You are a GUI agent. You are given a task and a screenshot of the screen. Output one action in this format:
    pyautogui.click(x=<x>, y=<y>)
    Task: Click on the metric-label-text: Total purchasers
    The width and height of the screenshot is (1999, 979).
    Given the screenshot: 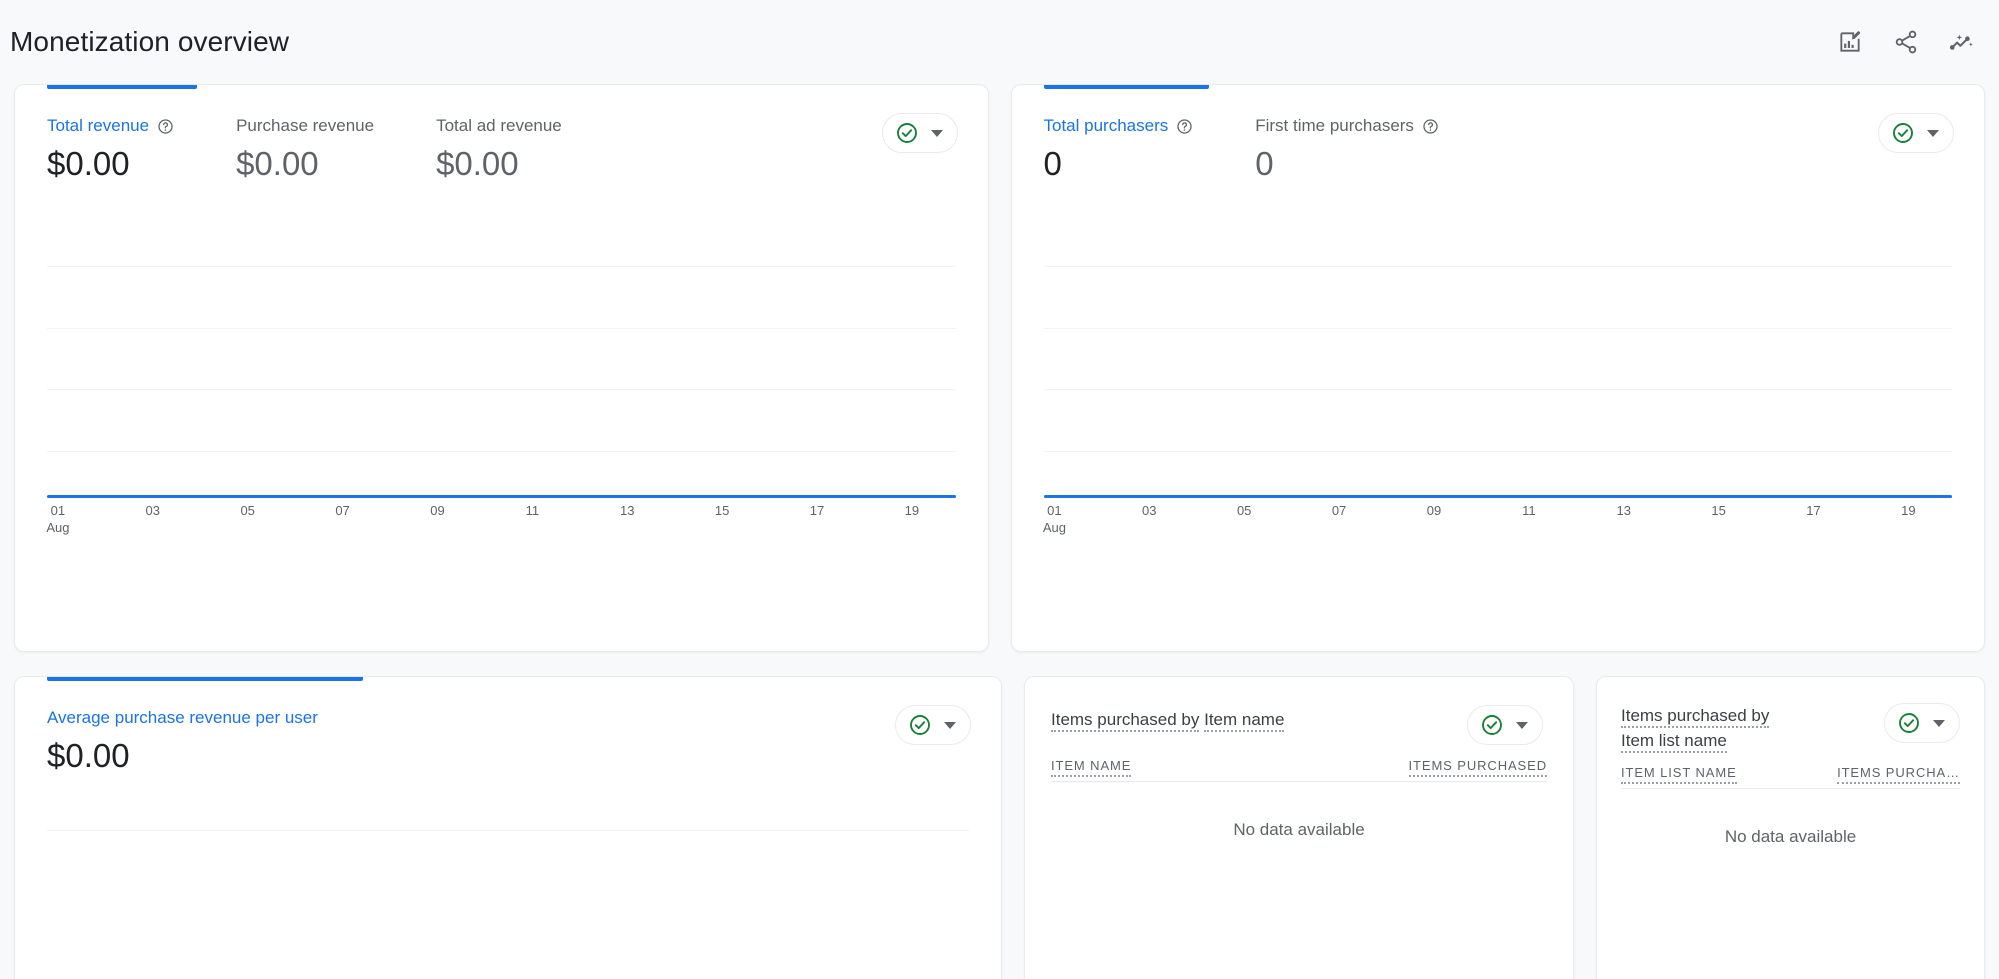 What is the action you would take?
    pyautogui.click(x=1106, y=125)
    